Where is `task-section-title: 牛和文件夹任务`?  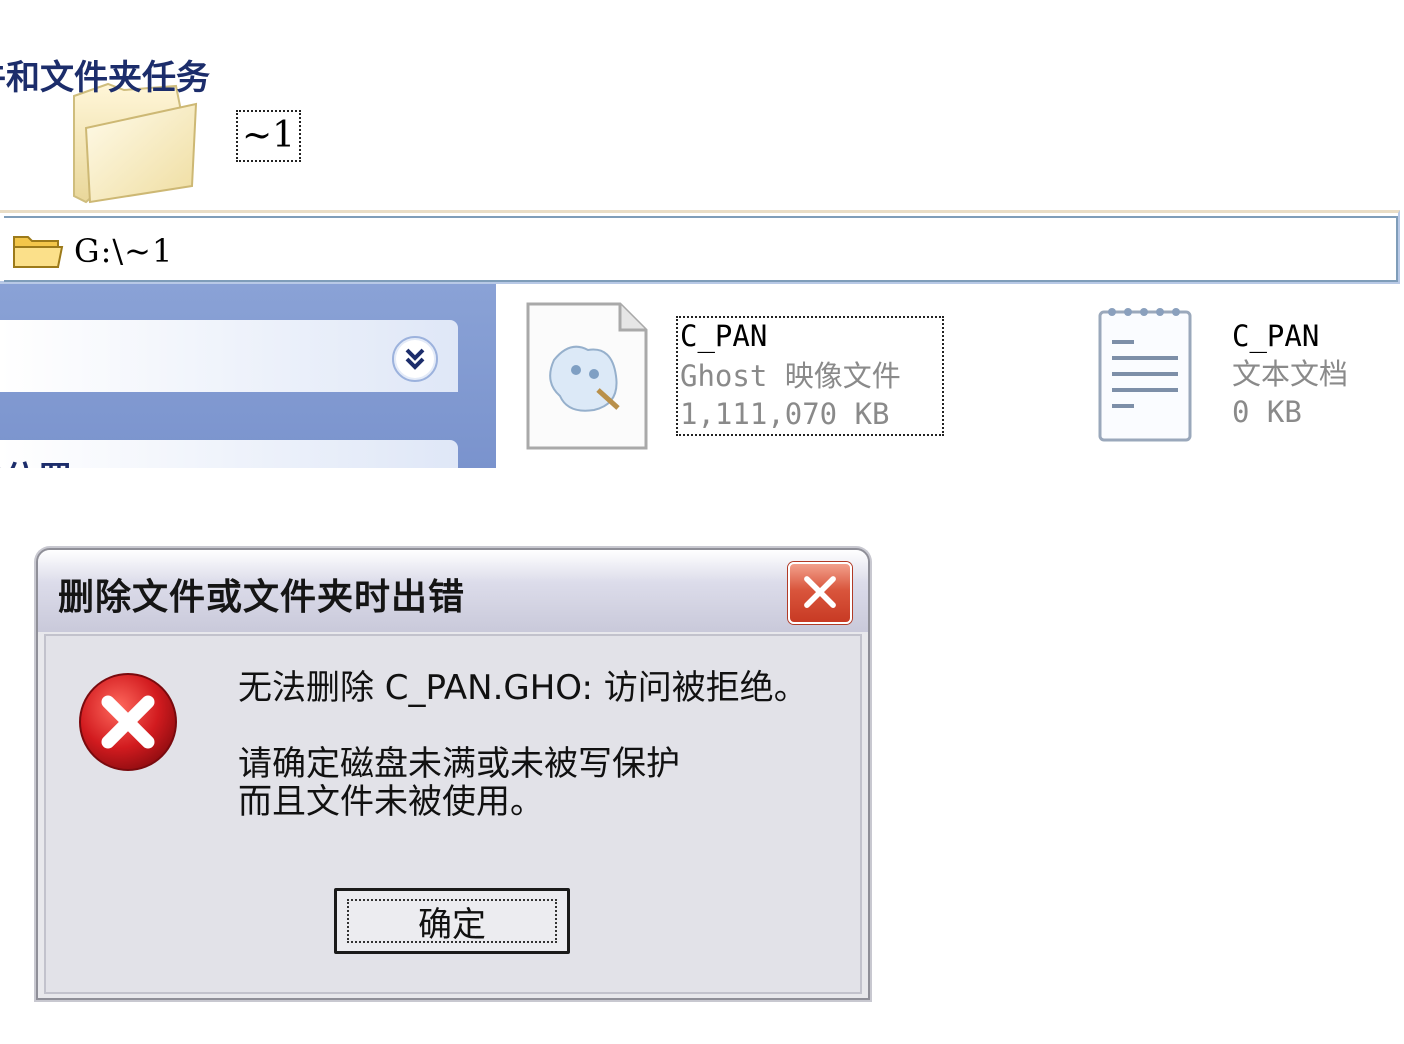
task-section-title: 牛和文件夹任务 is located at coordinates (105, 78).